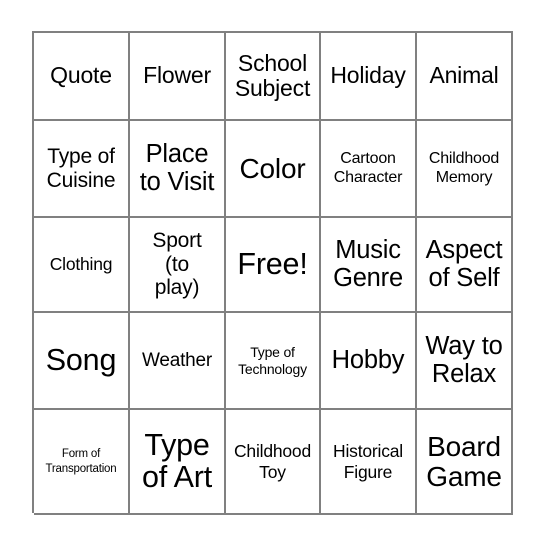 The height and width of the screenshot is (544, 544). I want to click on bingo-cell: Animal, so click(465, 77).